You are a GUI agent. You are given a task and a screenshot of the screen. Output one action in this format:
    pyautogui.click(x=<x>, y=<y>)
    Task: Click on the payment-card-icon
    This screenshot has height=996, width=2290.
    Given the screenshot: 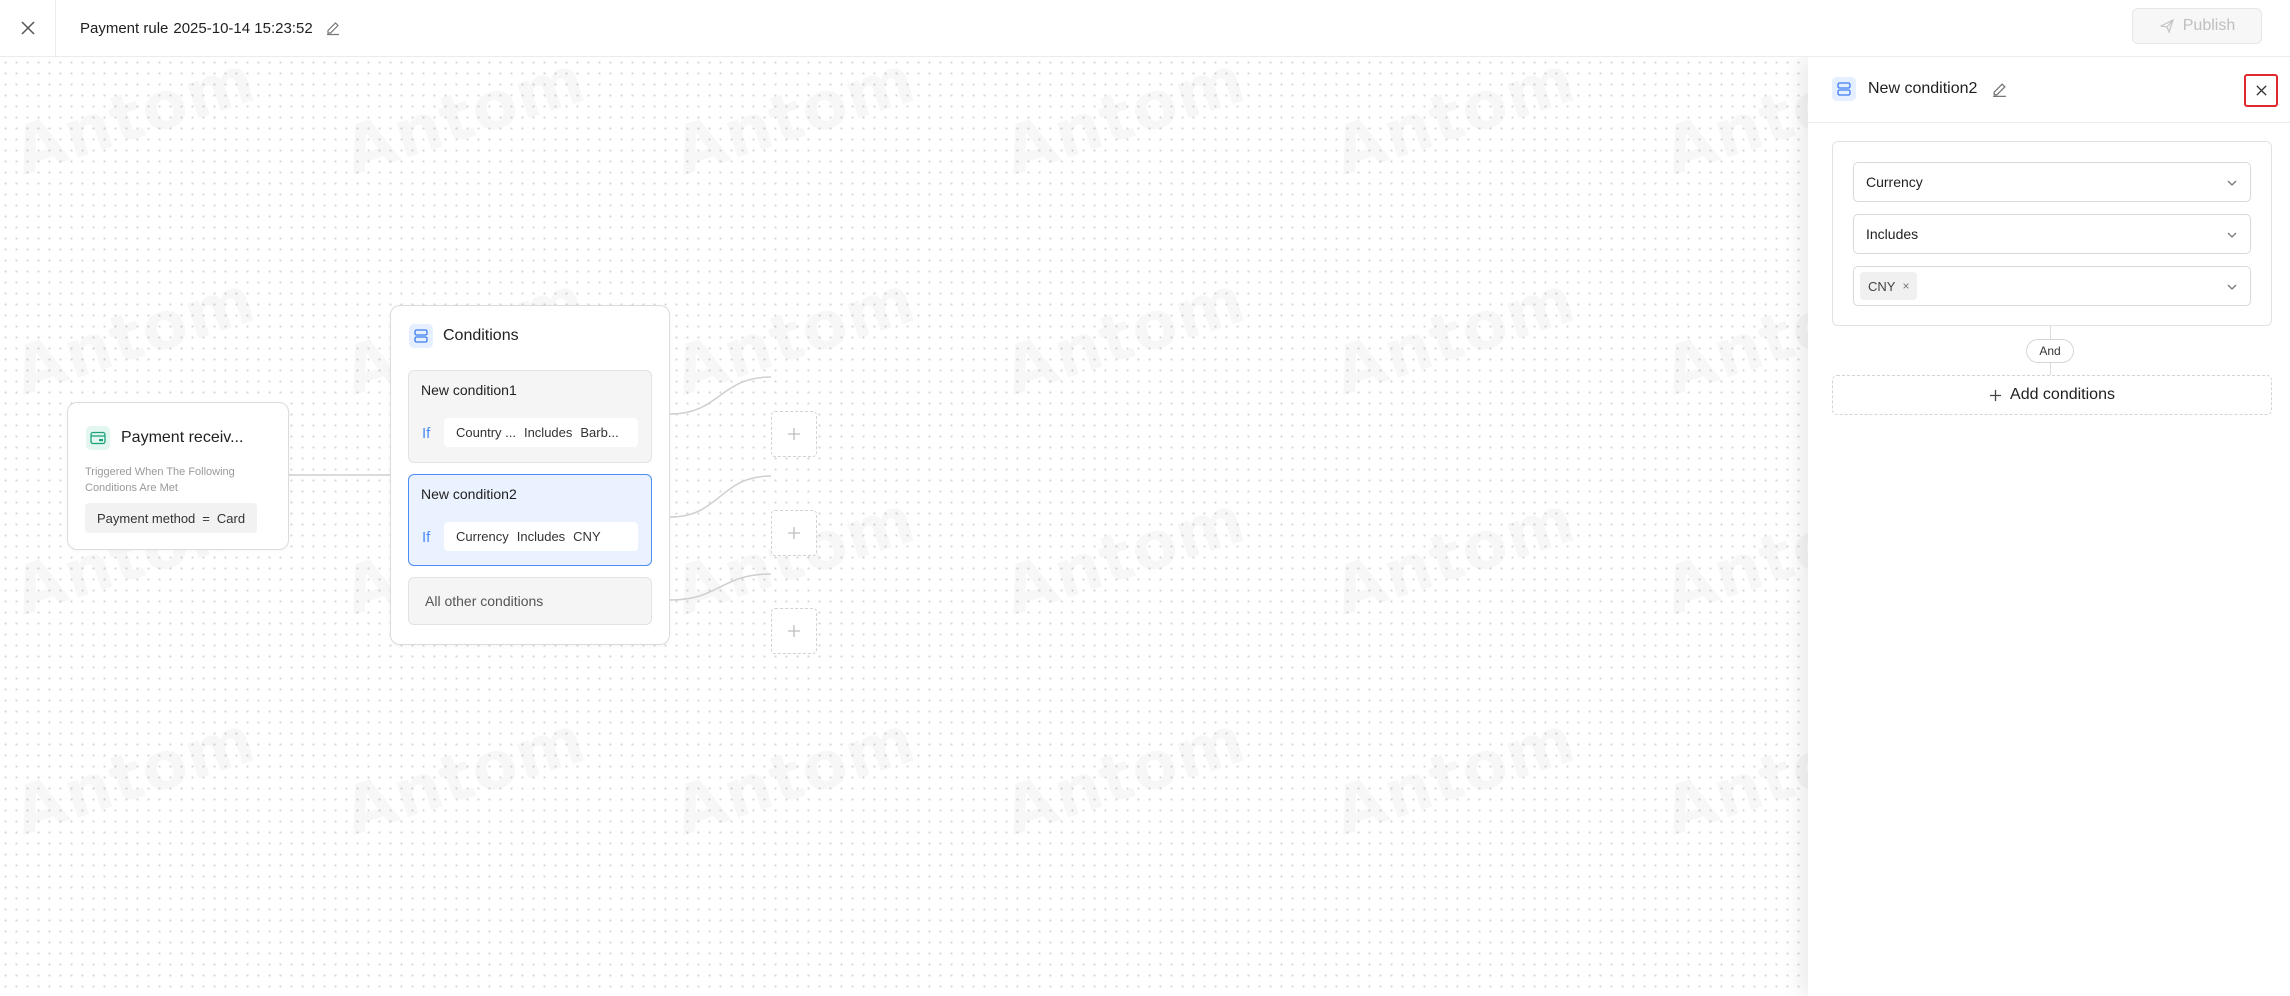 What is the action you would take?
    pyautogui.click(x=98, y=438)
    